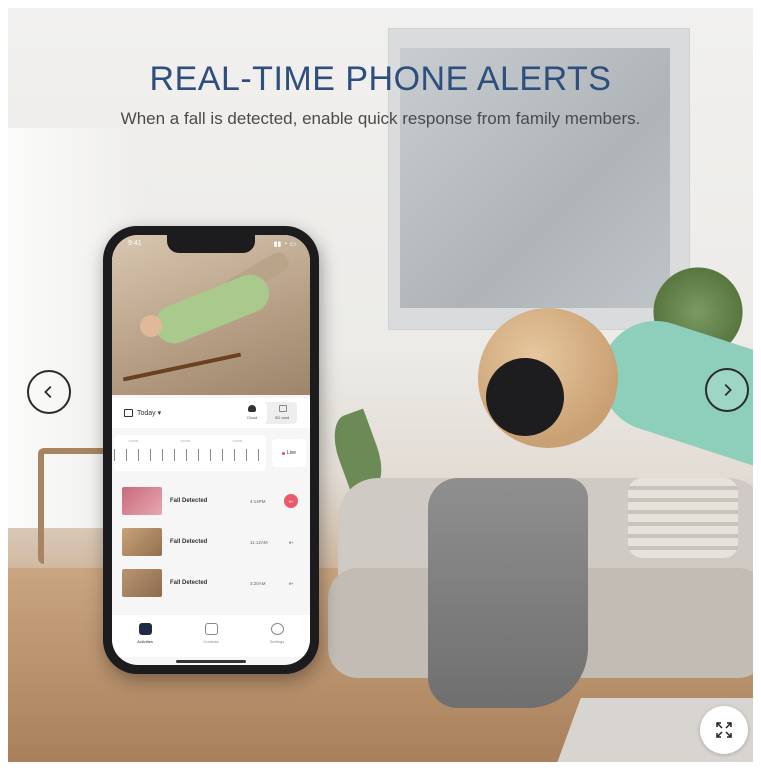 This screenshot has width=761, height=770. I want to click on expand-icon, so click(724, 730).